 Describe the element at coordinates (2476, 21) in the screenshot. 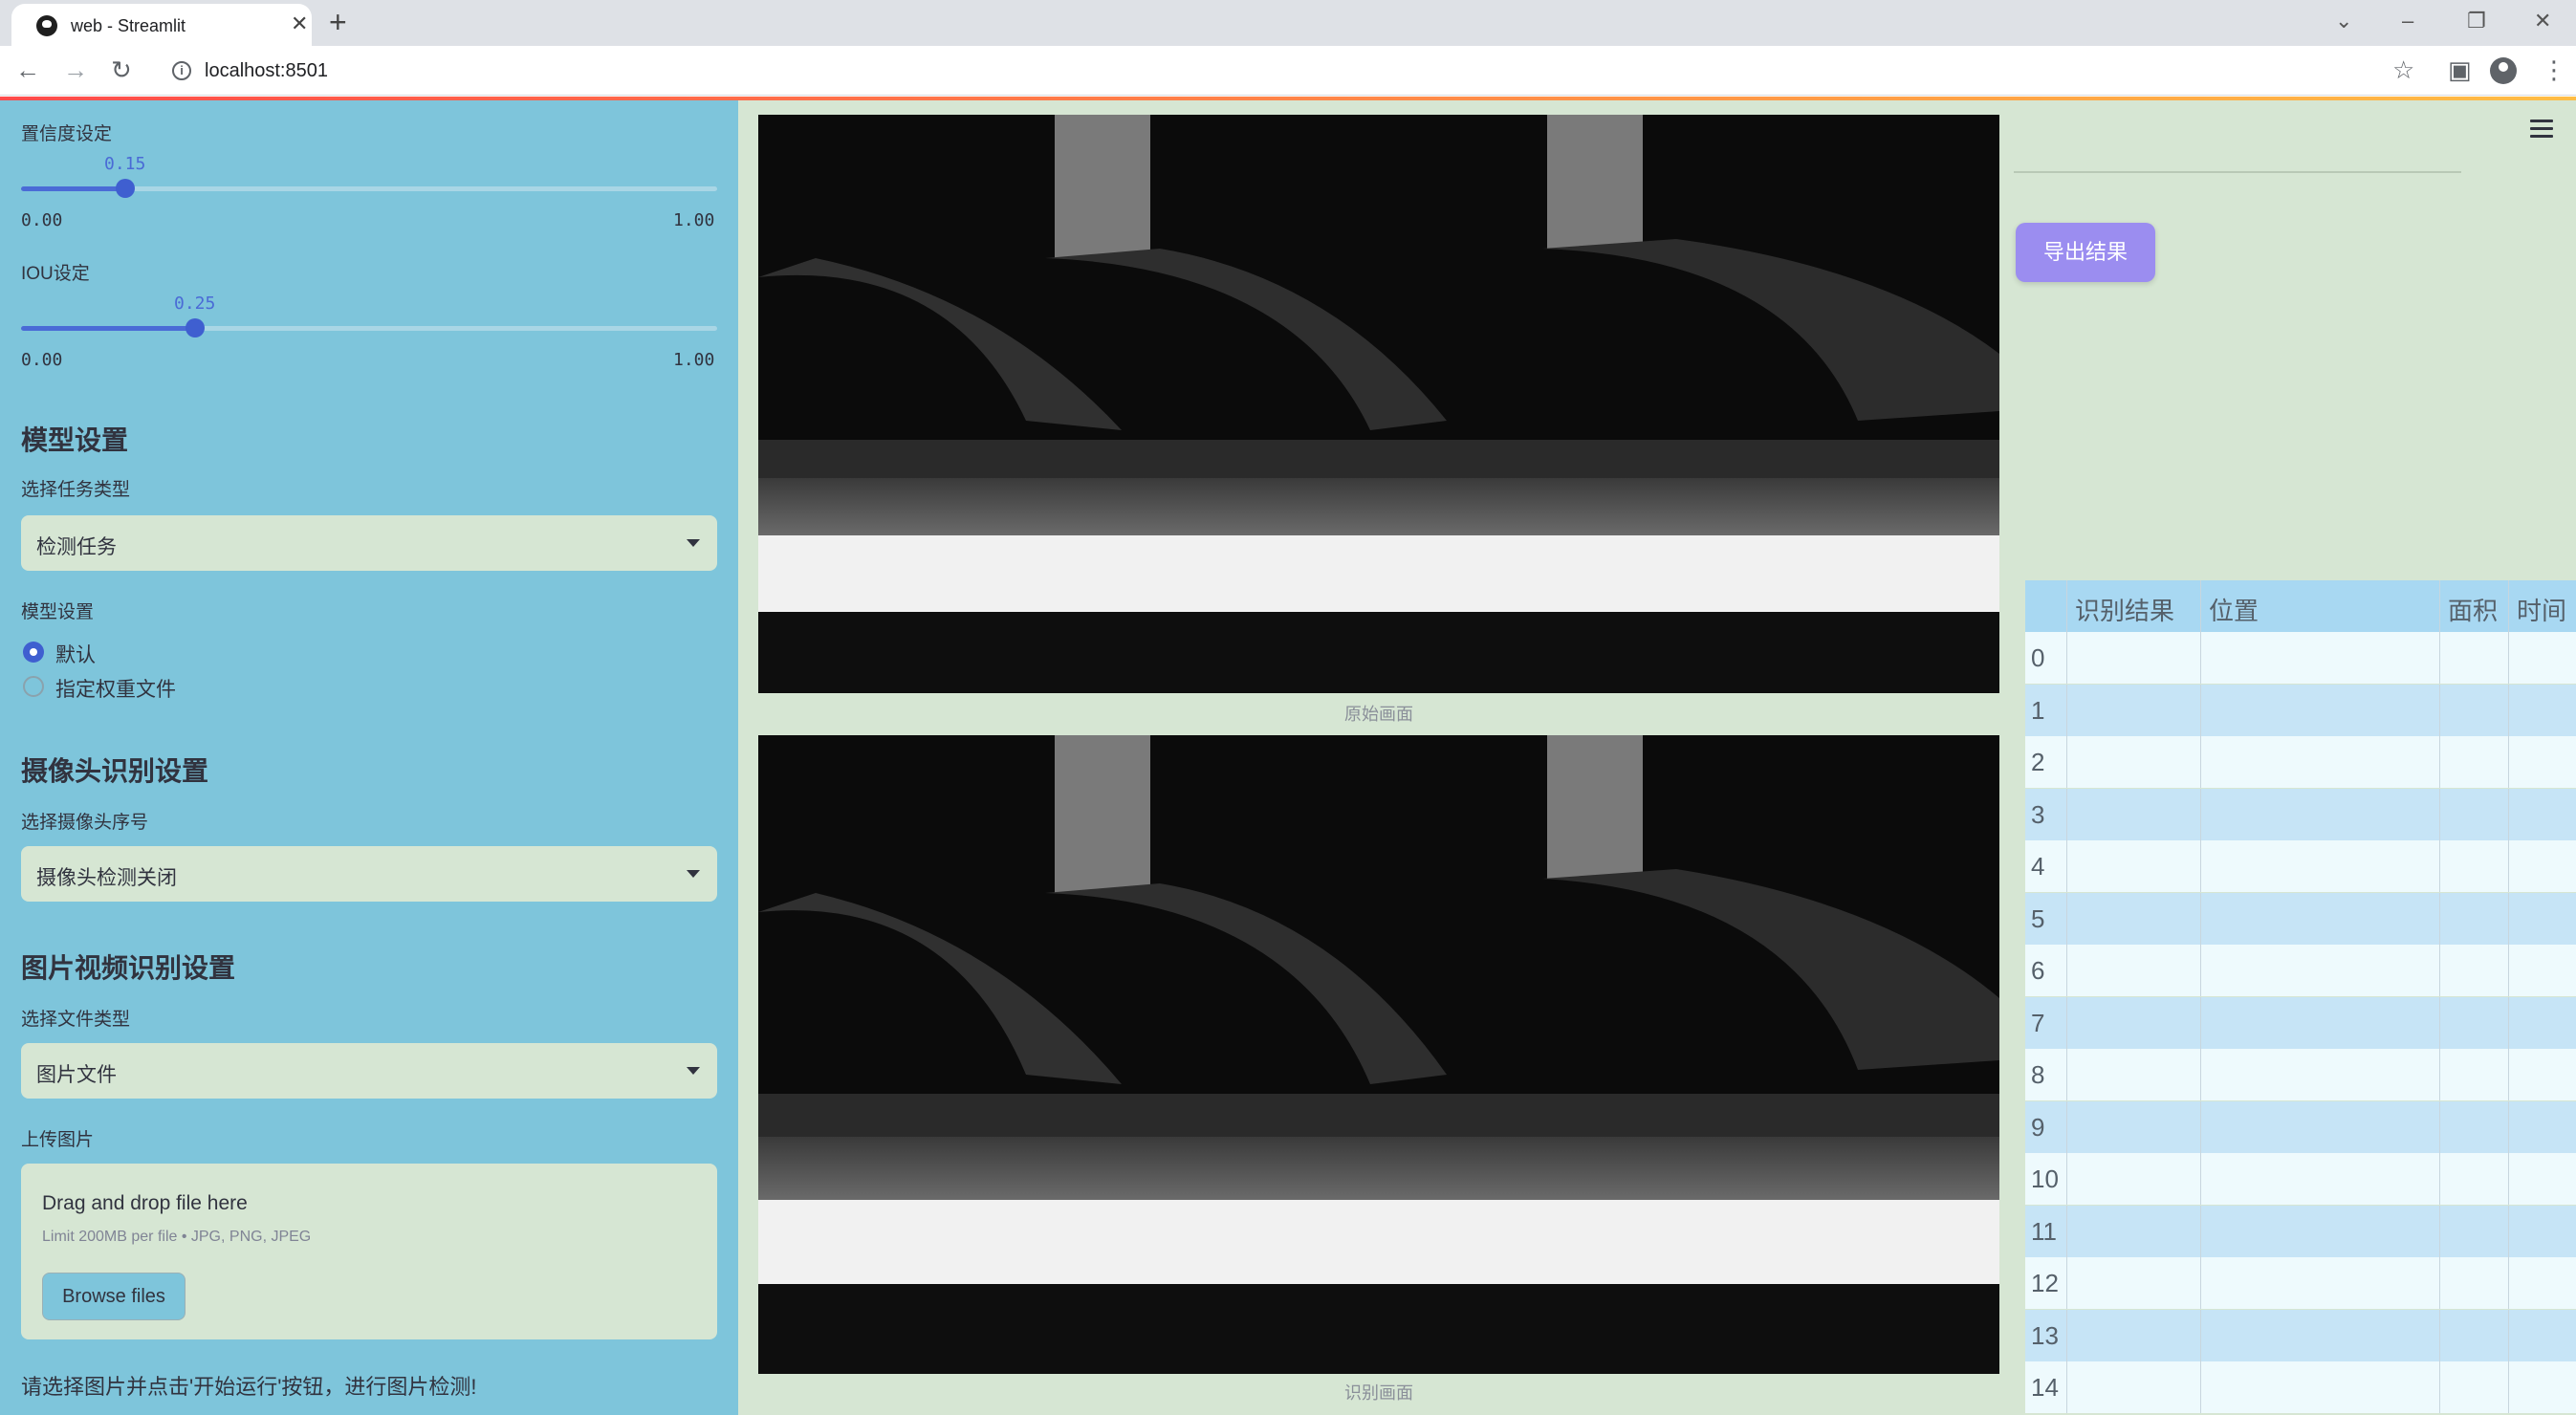

I see `restore-icon: ❐` at that location.